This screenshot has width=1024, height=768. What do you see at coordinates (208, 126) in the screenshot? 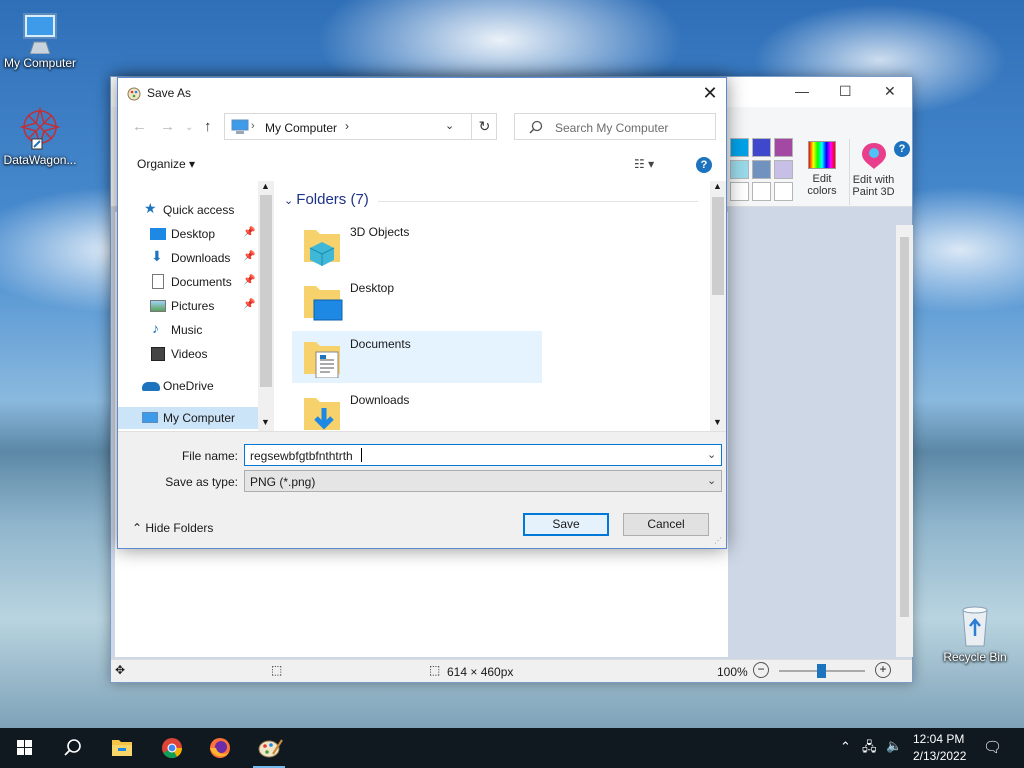
I see `up-arrow-icon: ↑` at bounding box center [208, 126].